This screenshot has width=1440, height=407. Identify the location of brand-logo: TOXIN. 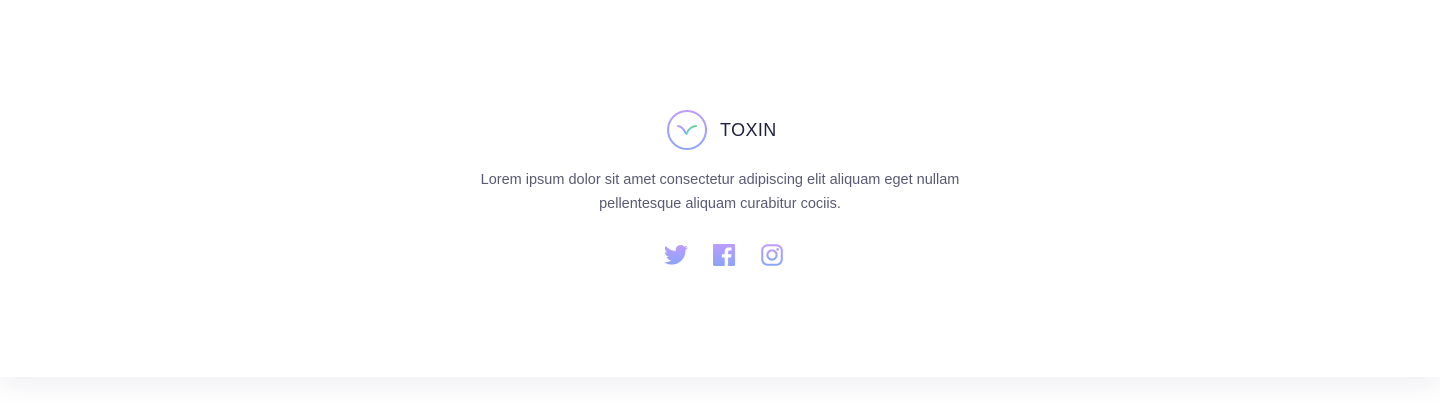
(722, 130).